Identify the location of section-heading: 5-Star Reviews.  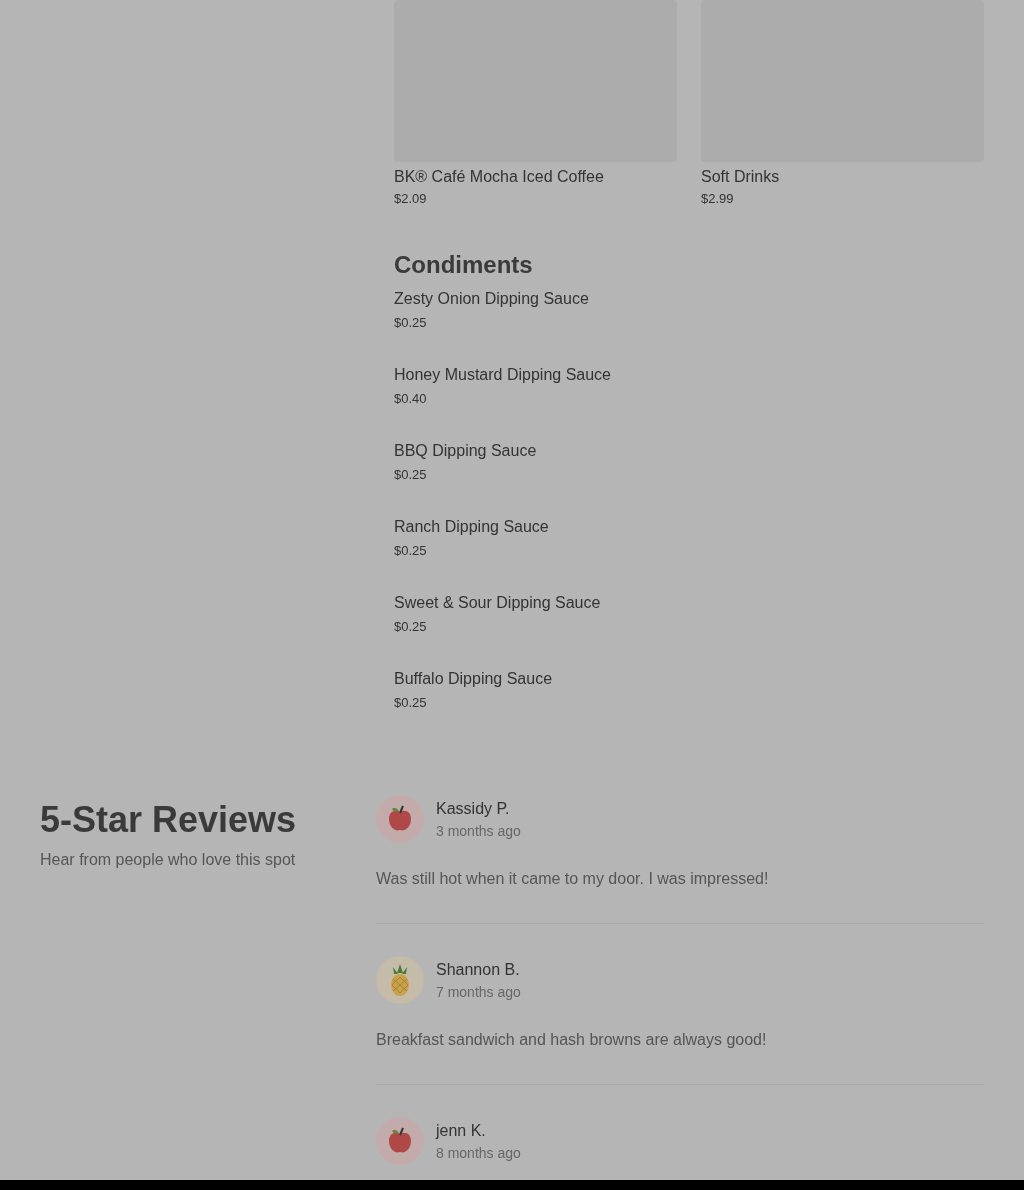
(168, 820).